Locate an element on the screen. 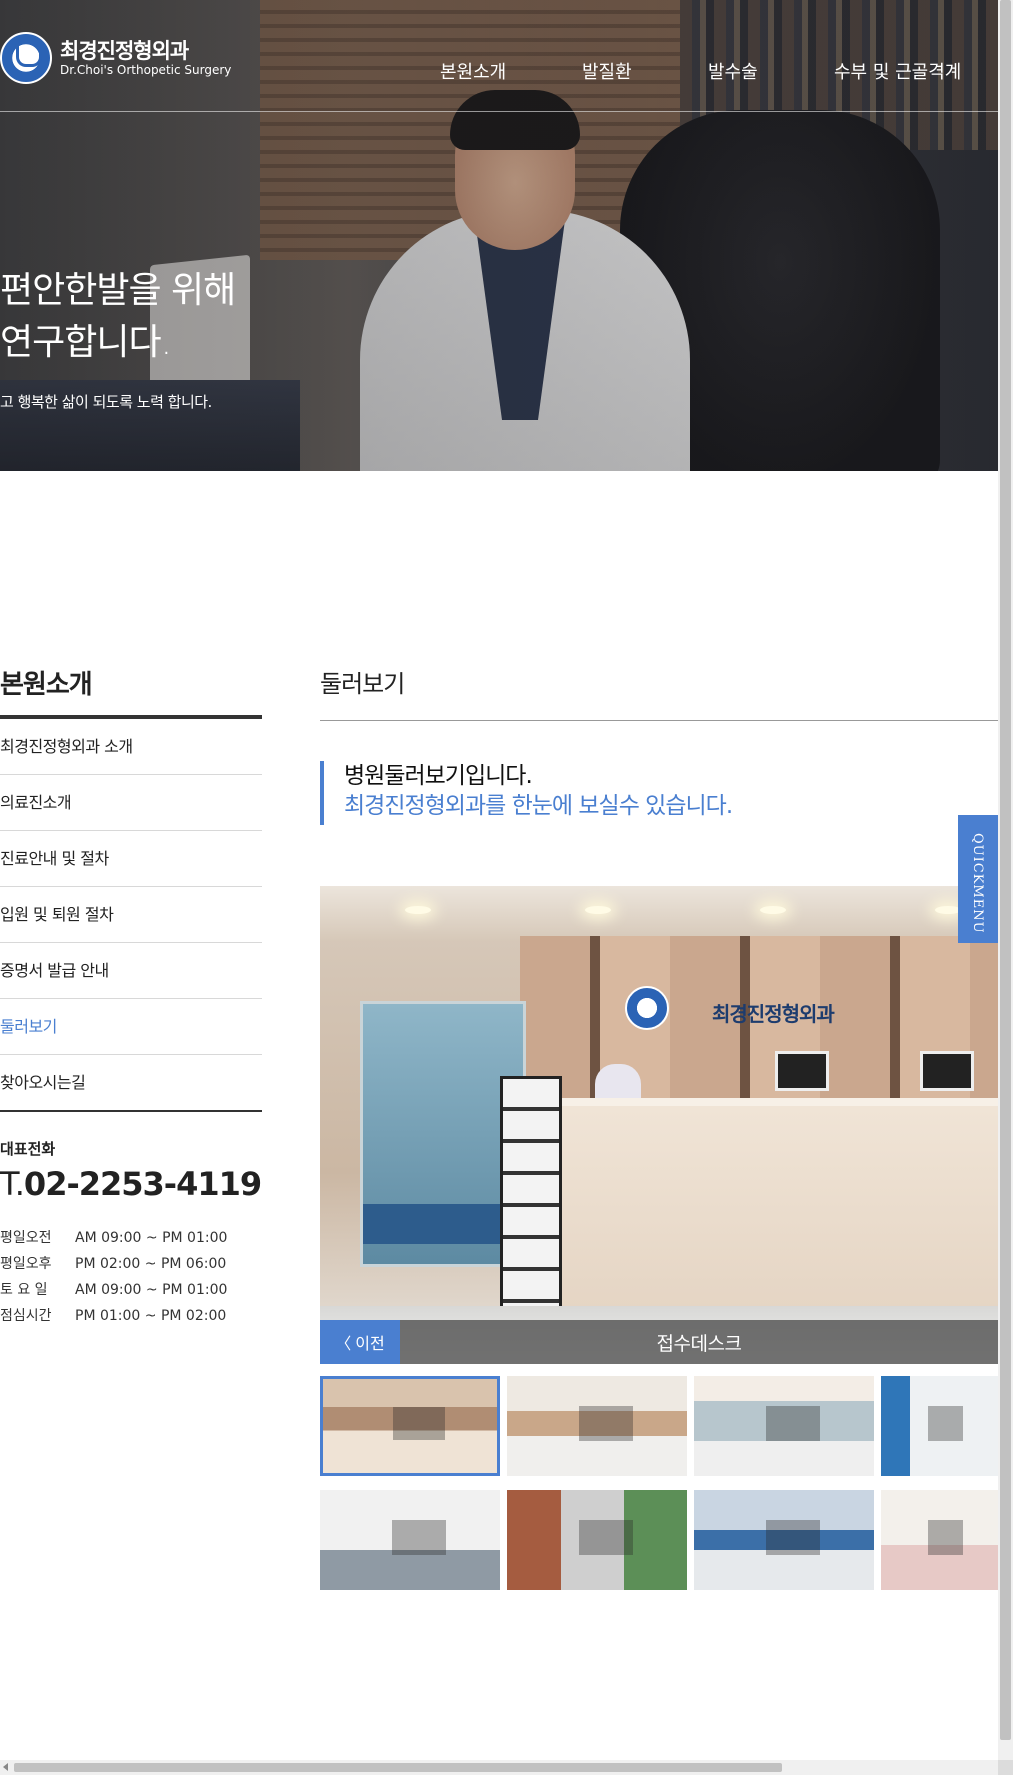 Image resolution: width=1013 pixels, height=1775 pixels. sidebar-item-tour: 둘러보기 is located at coordinates (131, 1027).